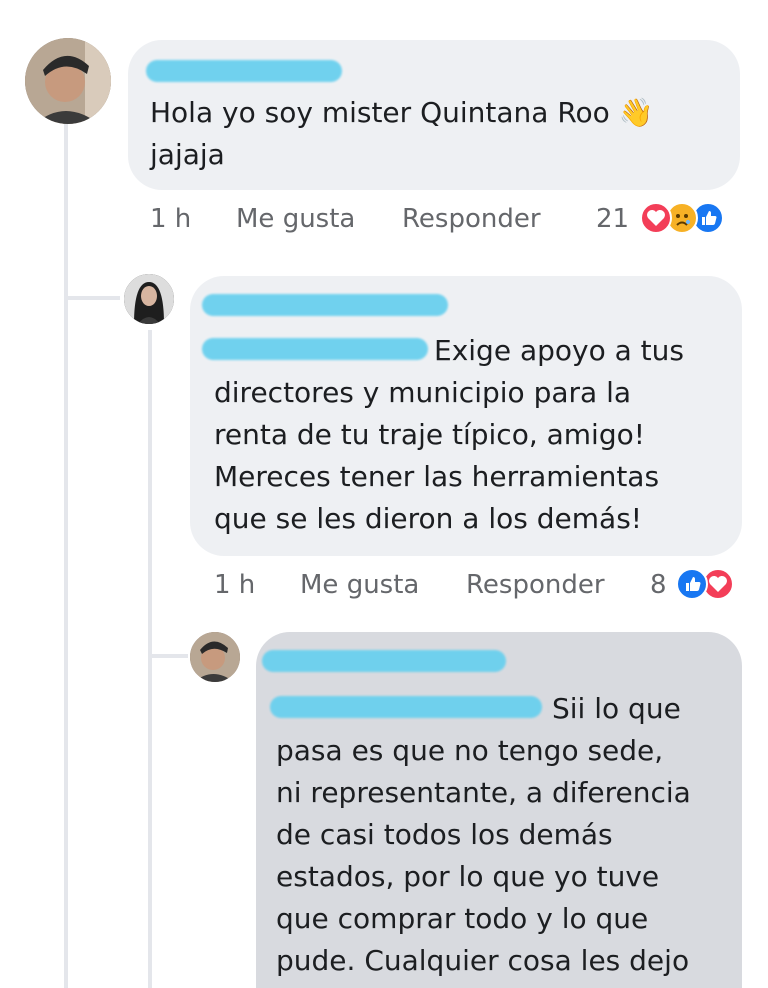  What do you see at coordinates (612, 219) in the screenshot?
I see `reaction-count: 21` at bounding box center [612, 219].